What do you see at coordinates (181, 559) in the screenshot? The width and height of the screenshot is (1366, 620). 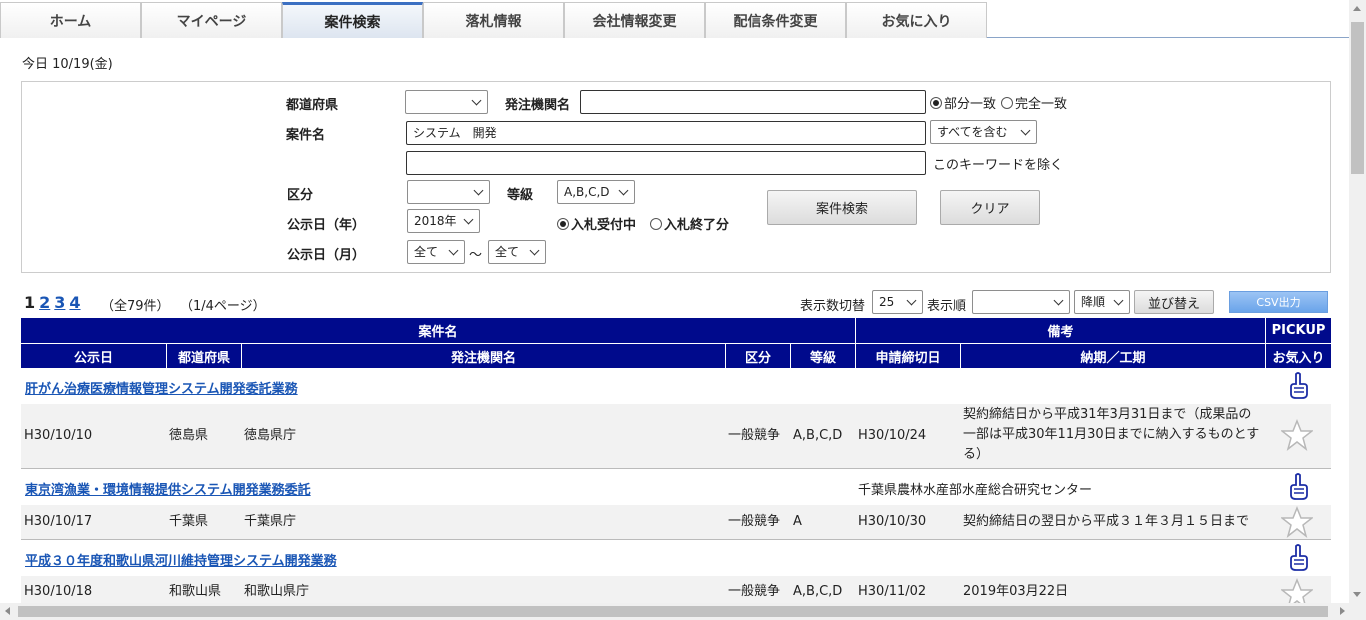 I see `project-title-link: 平成３０年度和歌山県河川維持管理システム開発業務` at bounding box center [181, 559].